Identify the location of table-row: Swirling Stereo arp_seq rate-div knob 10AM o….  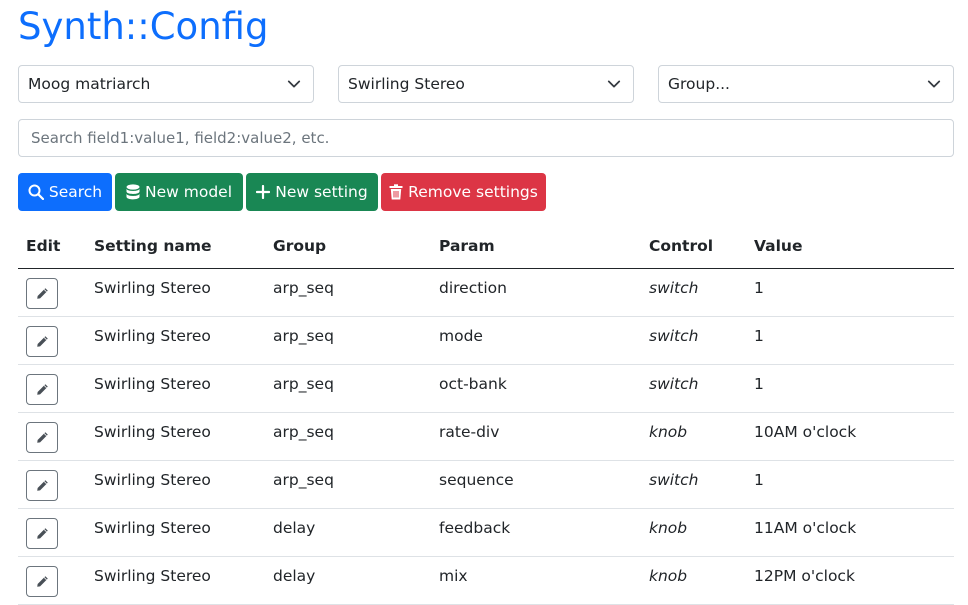
(486, 436).